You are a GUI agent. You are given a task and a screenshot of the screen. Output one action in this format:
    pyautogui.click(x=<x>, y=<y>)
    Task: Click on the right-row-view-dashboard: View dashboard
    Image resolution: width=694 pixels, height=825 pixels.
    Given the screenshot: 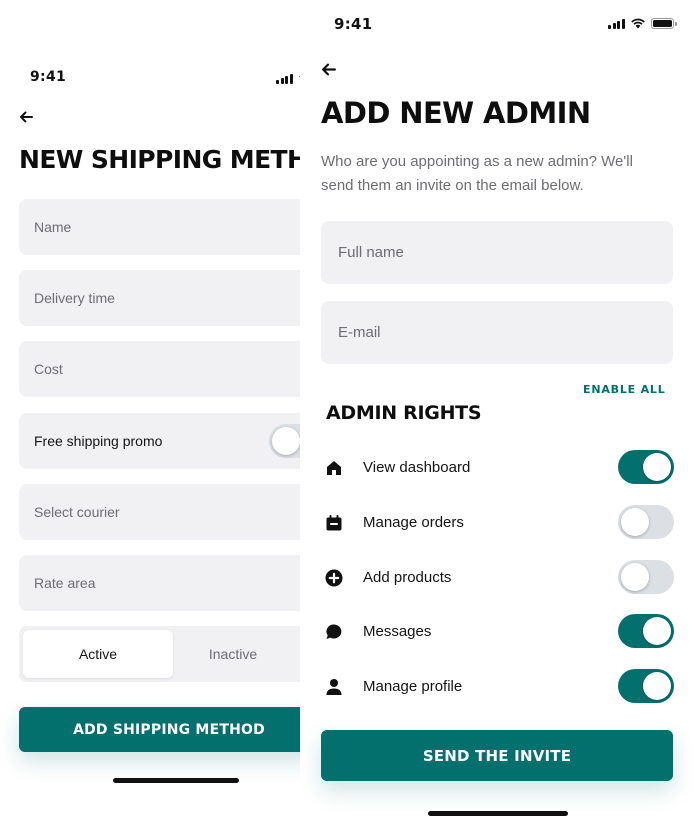 What is the action you would take?
    pyautogui.click(x=499, y=468)
    